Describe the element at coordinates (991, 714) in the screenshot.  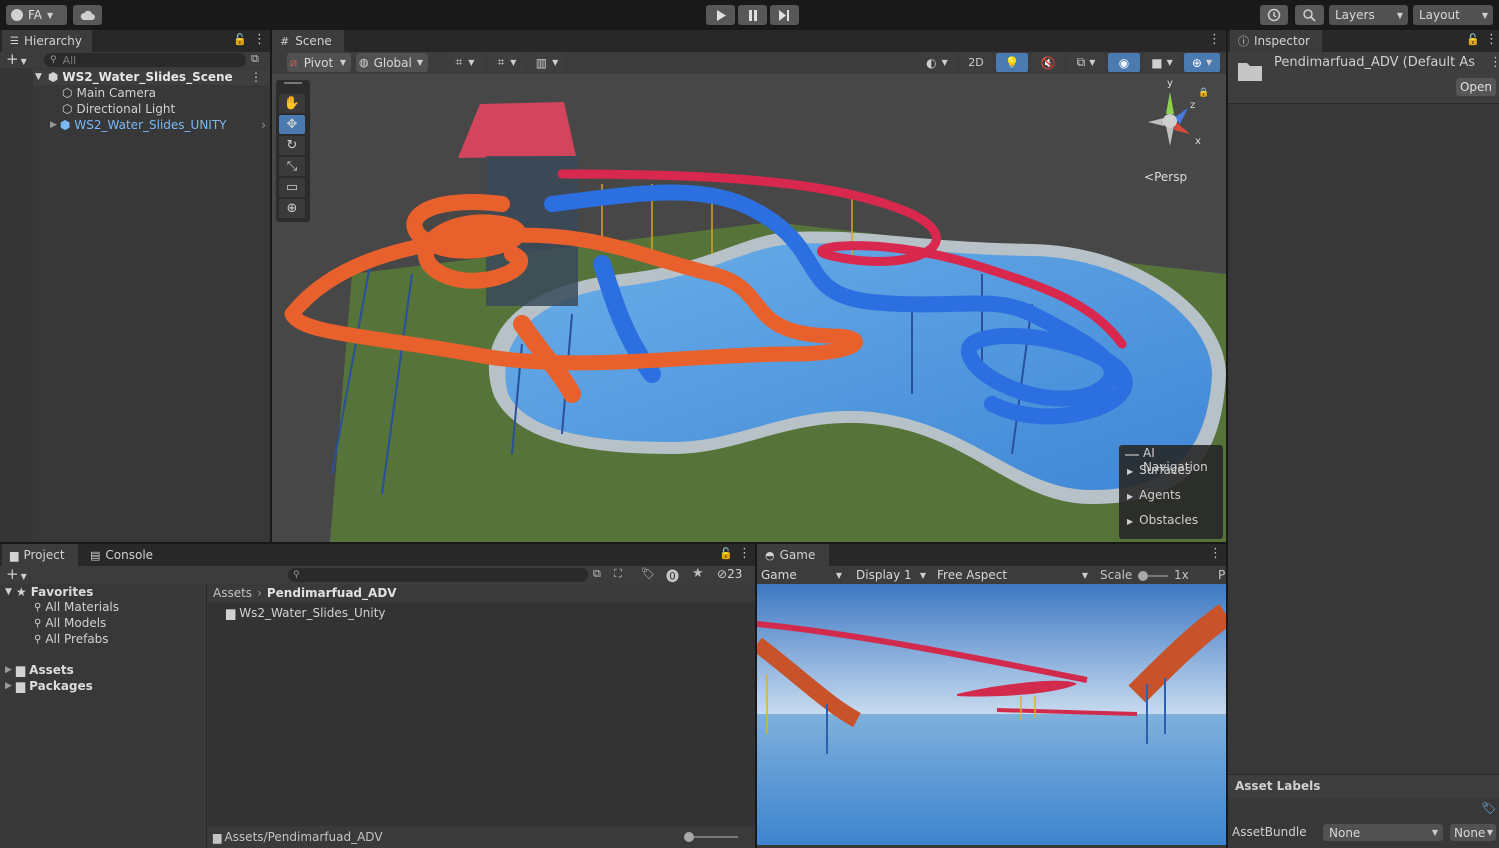
I see `game-viewport` at that location.